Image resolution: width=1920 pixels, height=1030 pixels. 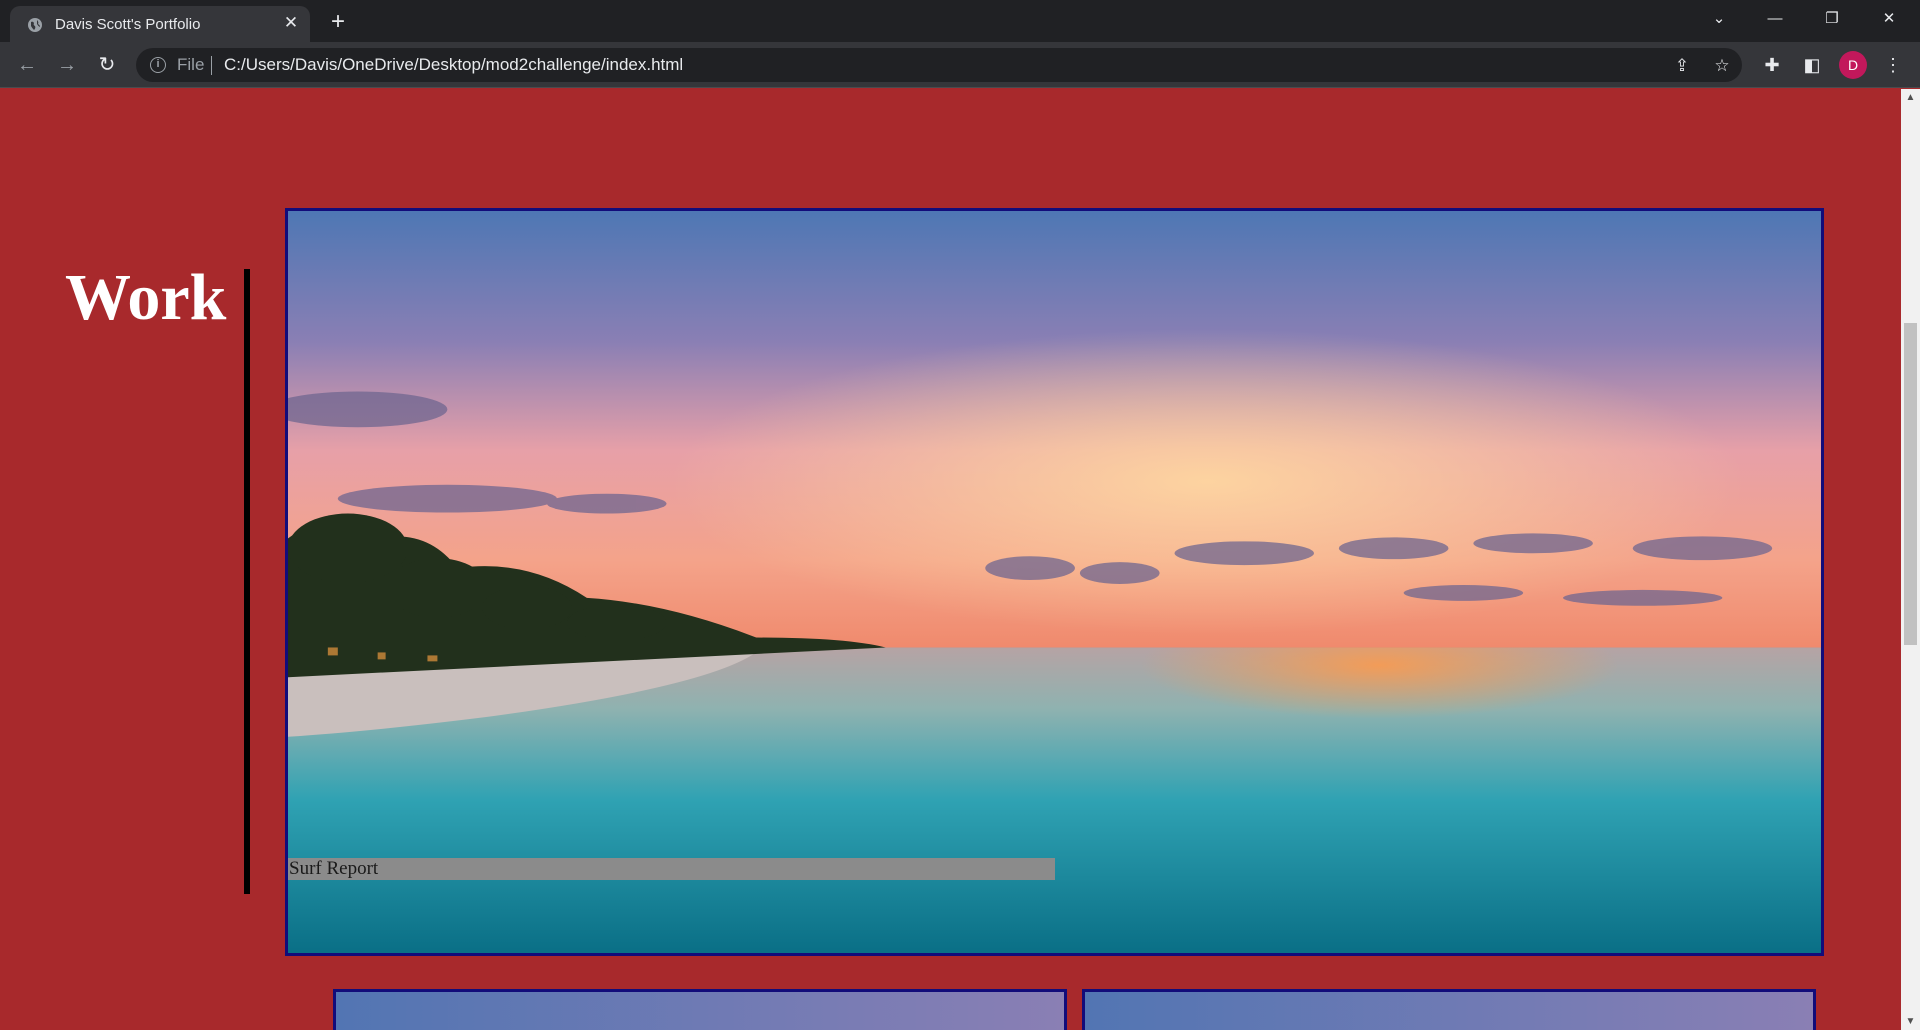 I want to click on minimize-icon: —, so click(x=1775, y=20).